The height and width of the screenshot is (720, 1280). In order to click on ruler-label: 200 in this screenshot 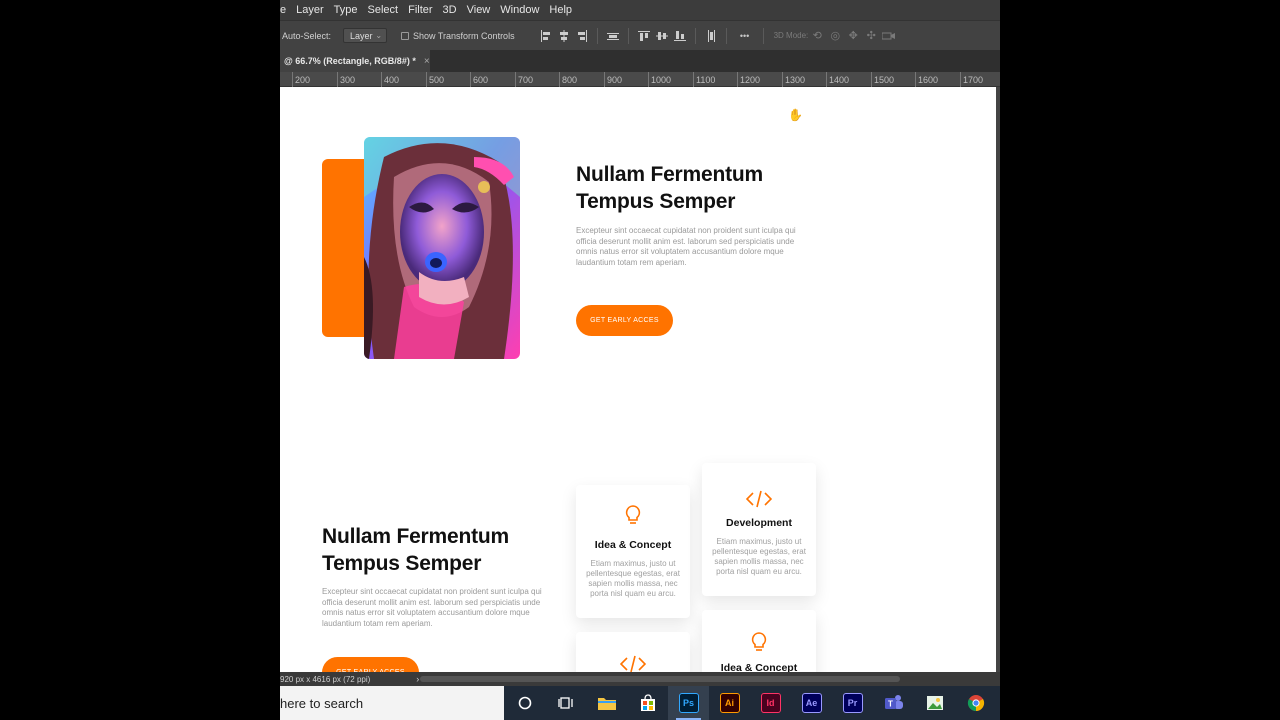, I will do `click(303, 80)`.